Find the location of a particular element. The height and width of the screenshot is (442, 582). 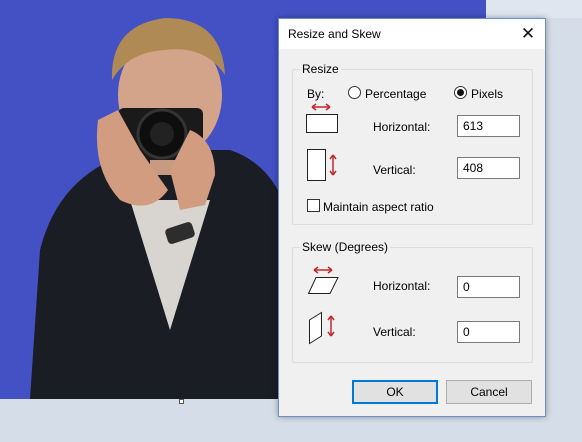

resize-horizontal-icon is located at coordinates (322, 118).